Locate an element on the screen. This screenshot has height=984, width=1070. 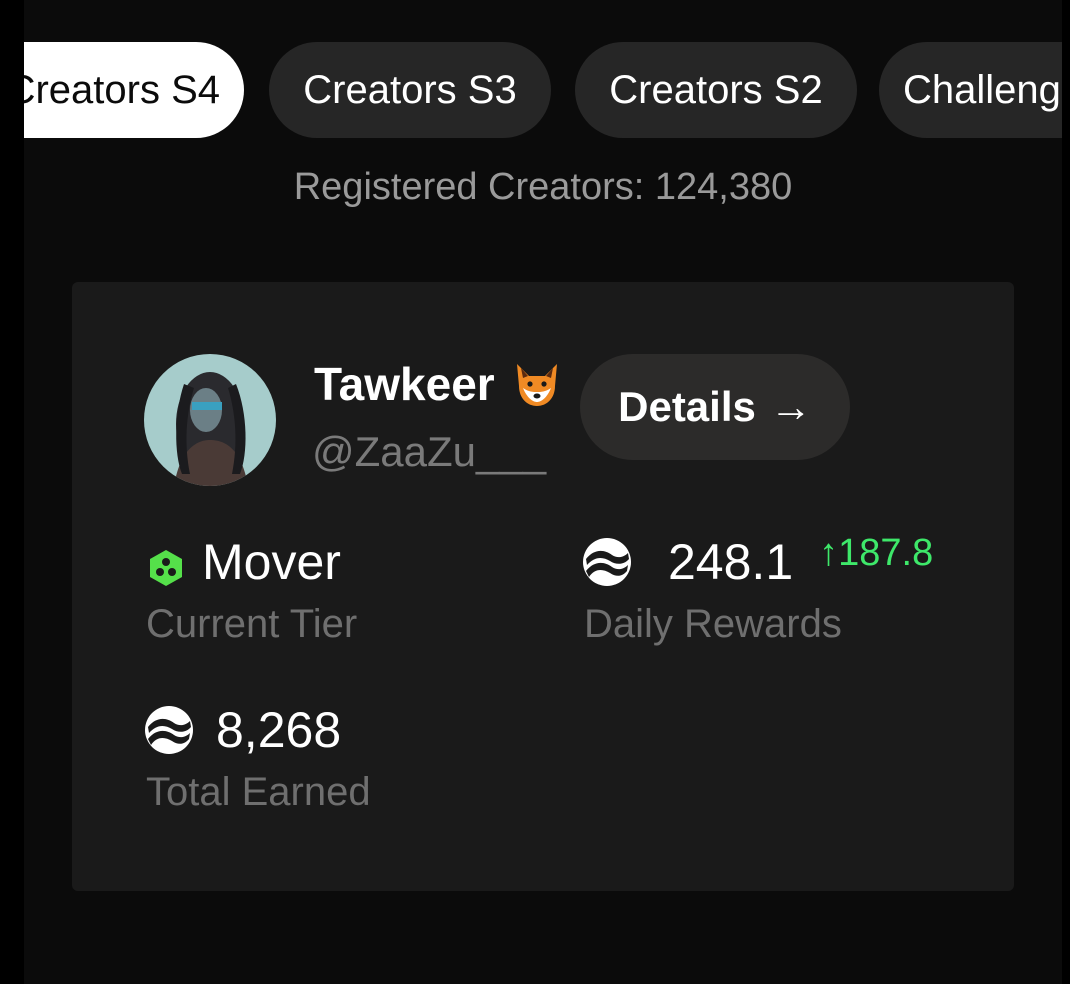
creator-name: Tawkeer is located at coordinates (404, 384).